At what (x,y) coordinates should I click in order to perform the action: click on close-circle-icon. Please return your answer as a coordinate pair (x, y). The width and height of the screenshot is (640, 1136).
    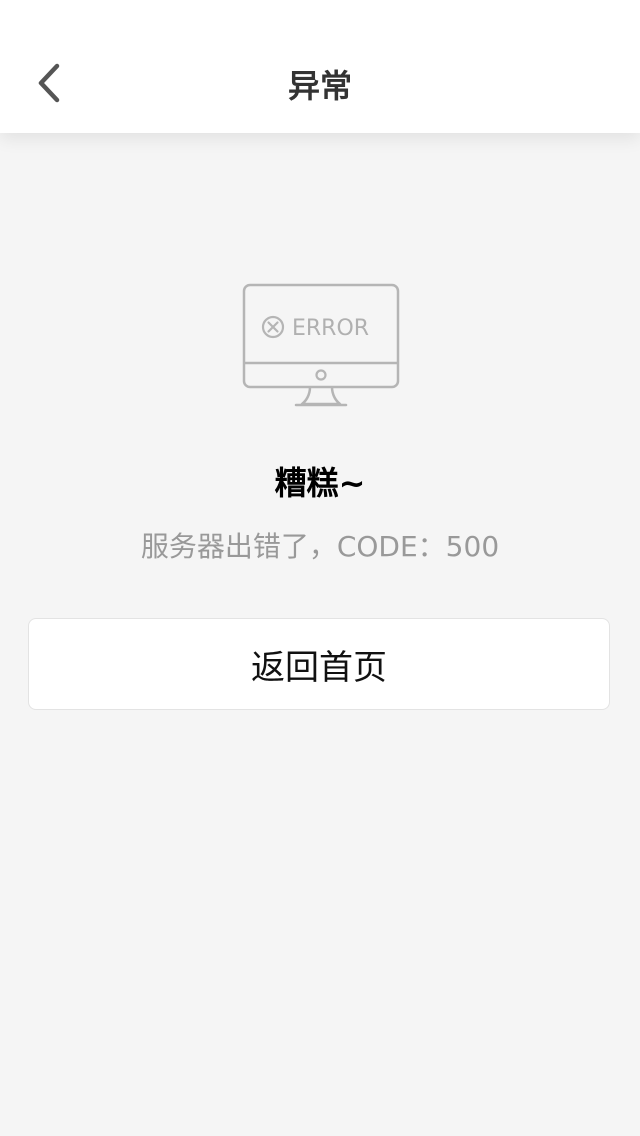
    Looking at the image, I should click on (273, 327).